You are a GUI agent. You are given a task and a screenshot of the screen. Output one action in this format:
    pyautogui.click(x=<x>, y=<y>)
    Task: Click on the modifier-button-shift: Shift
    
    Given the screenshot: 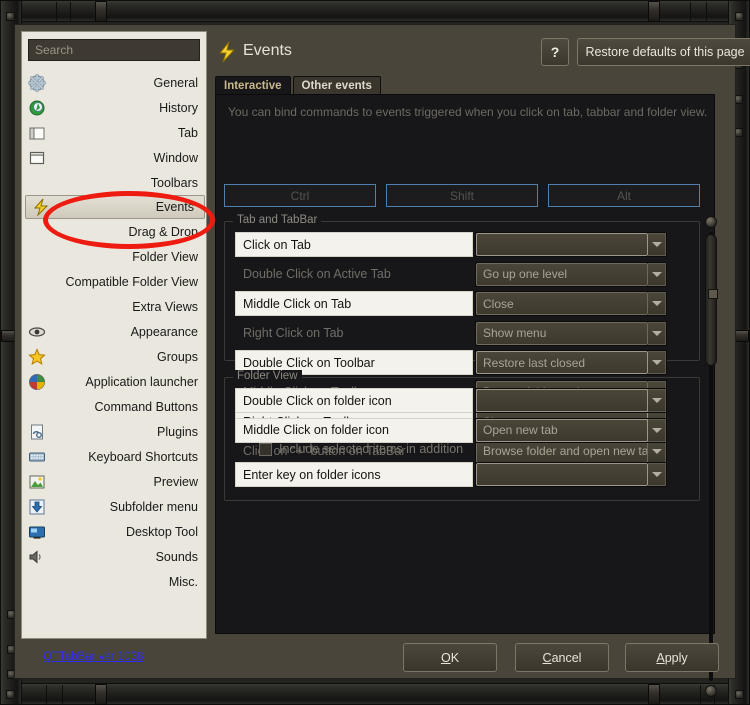 What is the action you would take?
    pyautogui.click(x=462, y=195)
    